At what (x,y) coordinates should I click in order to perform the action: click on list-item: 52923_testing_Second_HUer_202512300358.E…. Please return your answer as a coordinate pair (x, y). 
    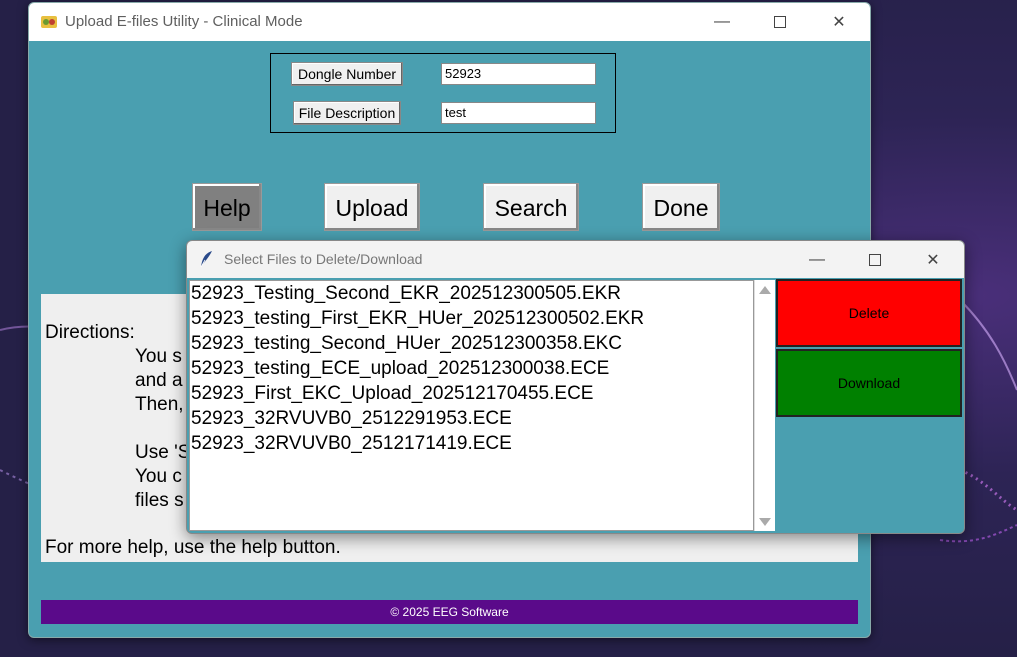
    Looking at the image, I should click on (471, 343).